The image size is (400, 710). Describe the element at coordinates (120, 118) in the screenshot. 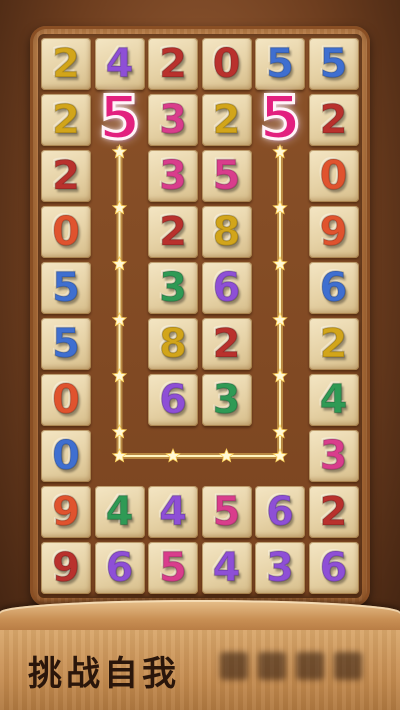

I see `selected-tile-left: 5` at that location.